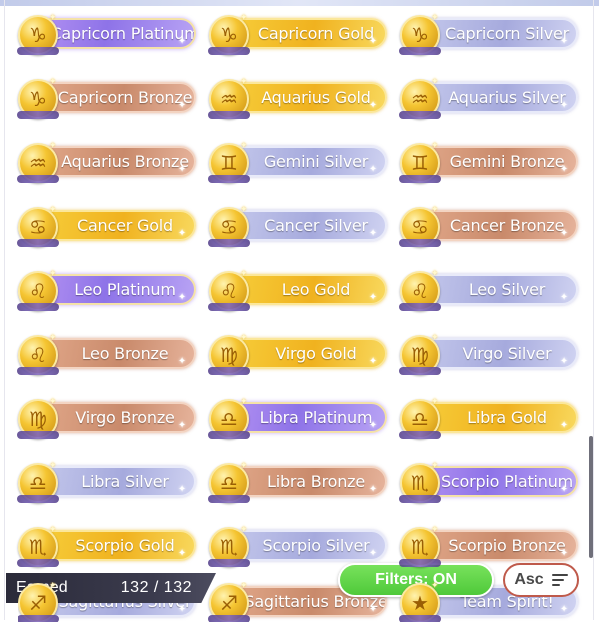  What do you see at coordinates (489, 418) in the screenshot?
I see `badge-item: Libra Gold♎✦` at bounding box center [489, 418].